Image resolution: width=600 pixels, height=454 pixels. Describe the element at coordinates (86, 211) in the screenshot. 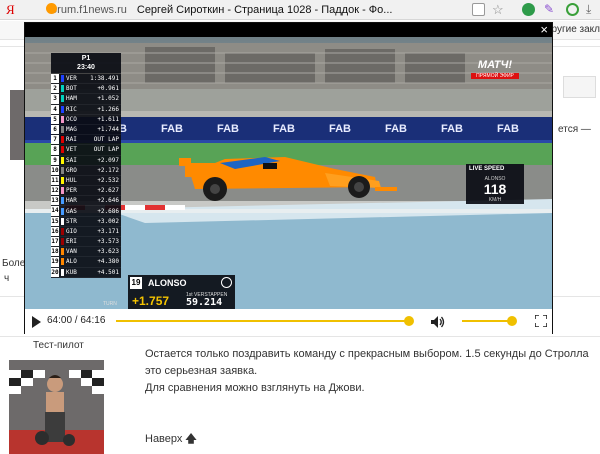

I see `tower-row: 14 GAS +2.686` at that location.